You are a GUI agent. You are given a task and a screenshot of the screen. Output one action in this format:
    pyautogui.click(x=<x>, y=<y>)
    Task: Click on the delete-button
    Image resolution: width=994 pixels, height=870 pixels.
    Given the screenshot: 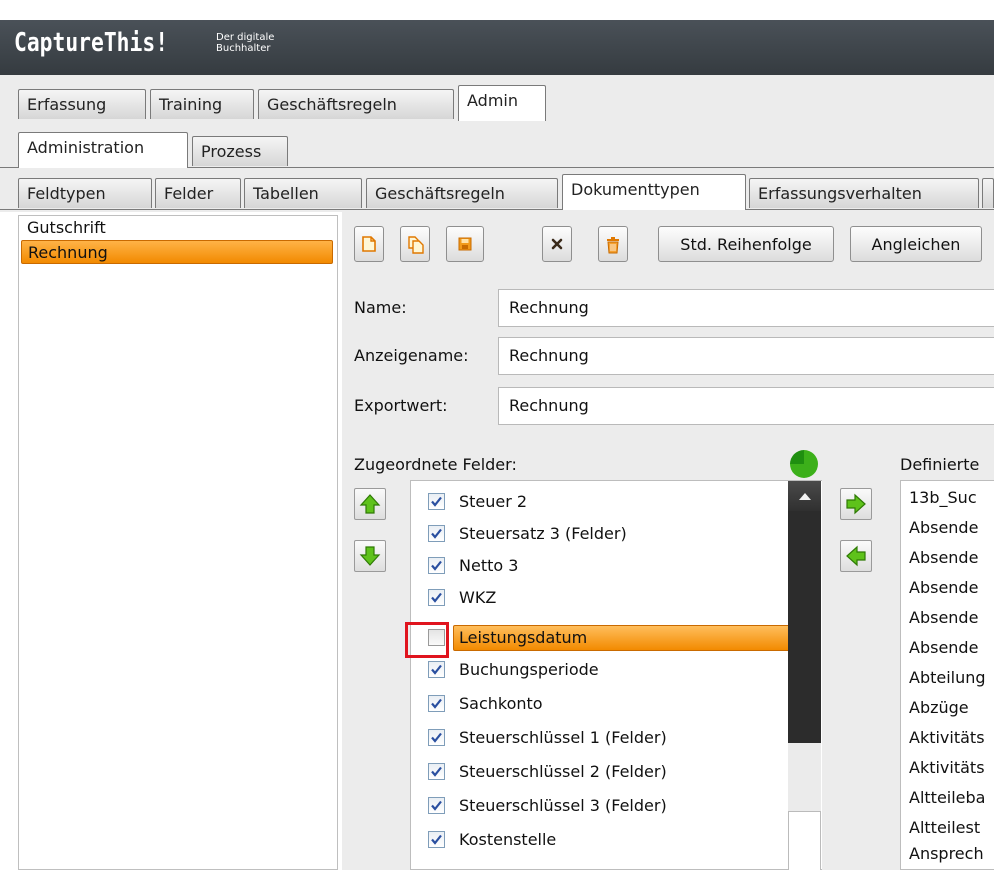 What is the action you would take?
    pyautogui.click(x=557, y=244)
    